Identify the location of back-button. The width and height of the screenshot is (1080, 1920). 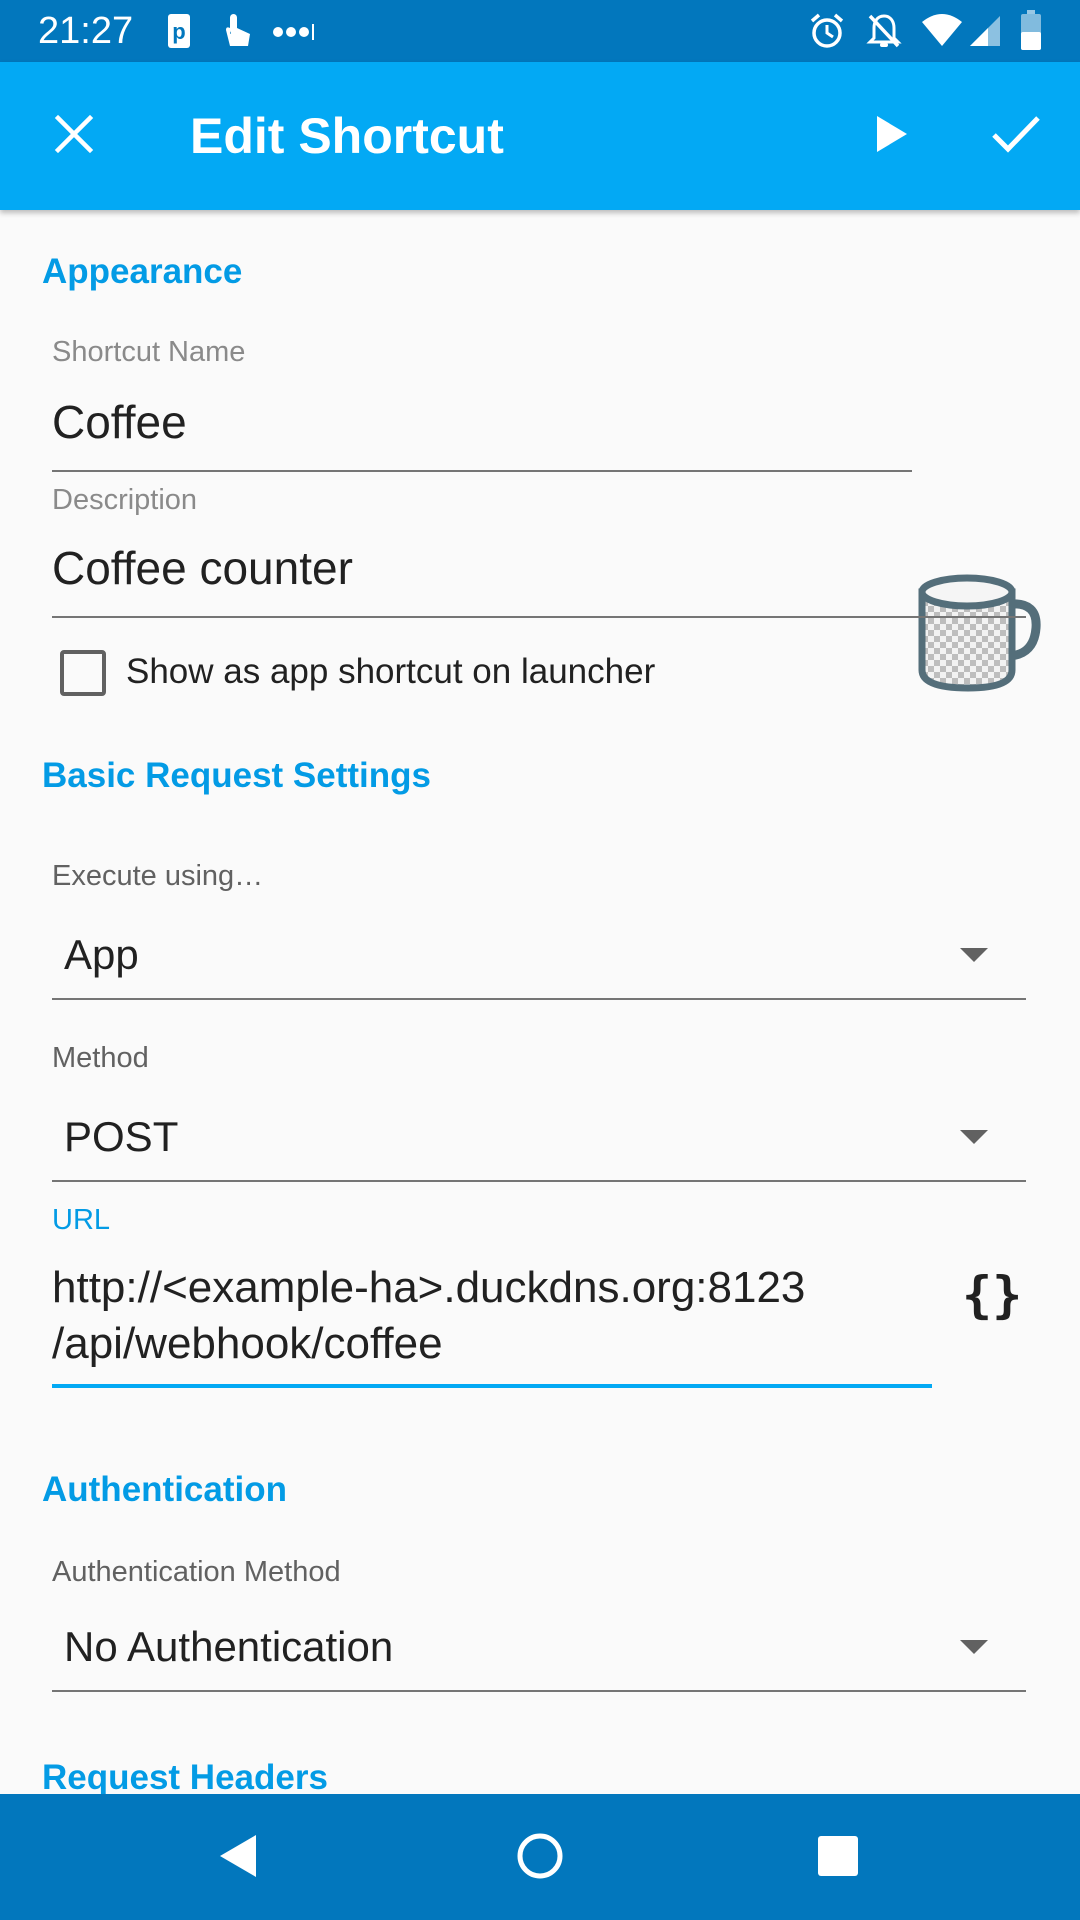
(238, 1858).